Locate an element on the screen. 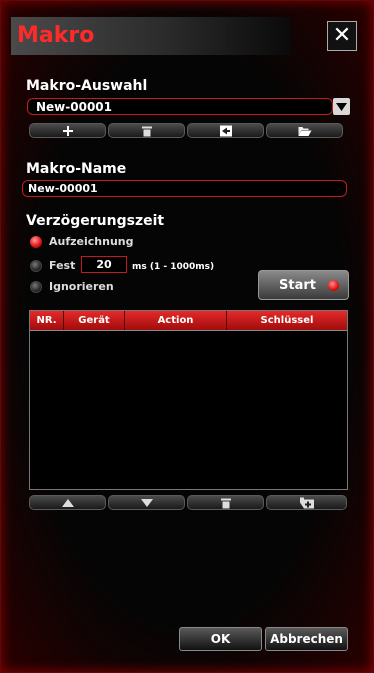  column-header-nr: NR. is located at coordinates (47, 320).